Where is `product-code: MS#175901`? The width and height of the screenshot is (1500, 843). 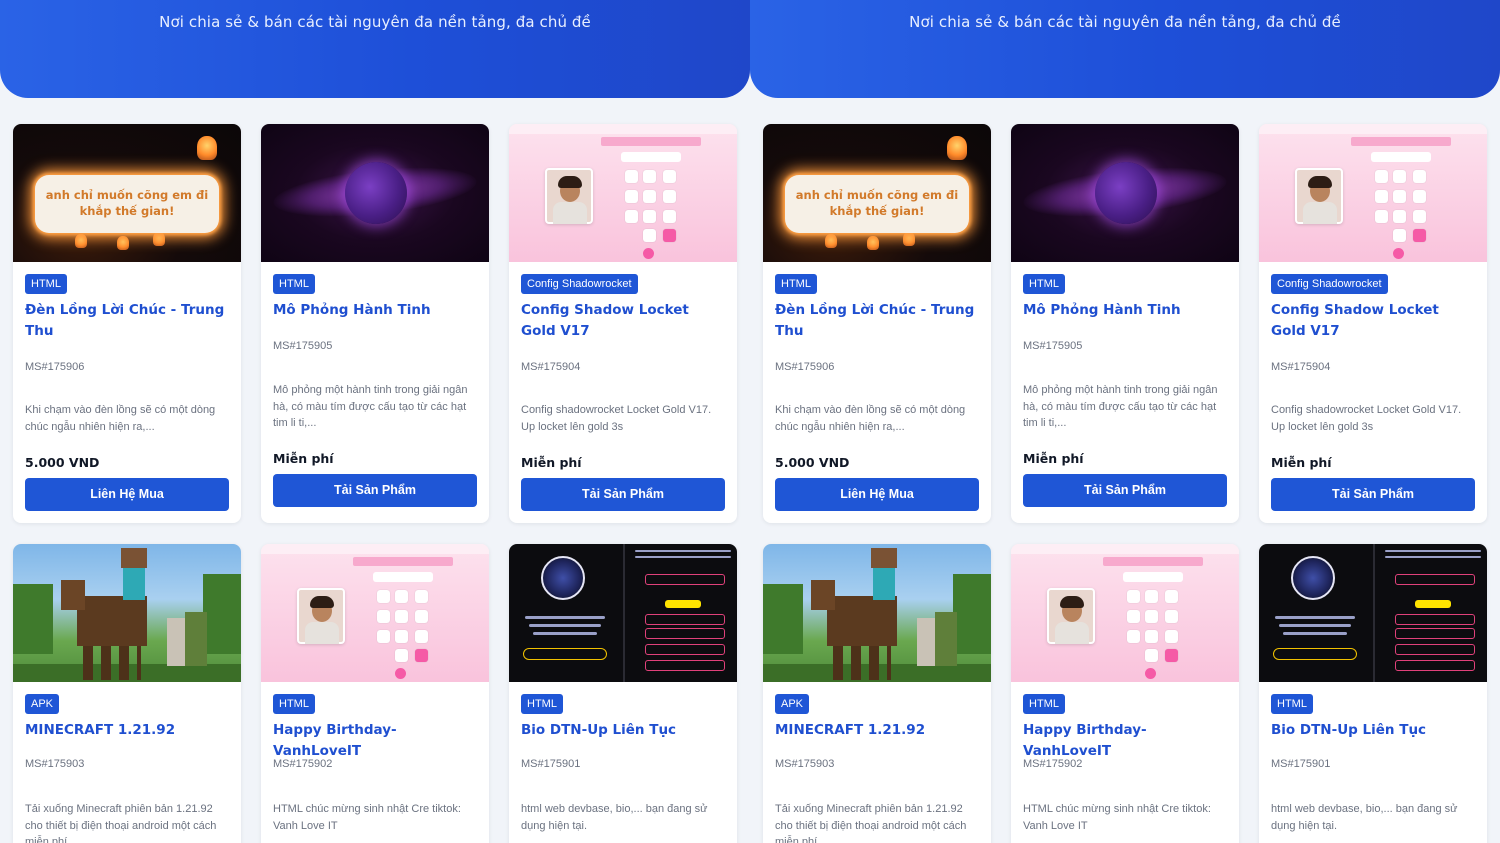 product-code: MS#175901 is located at coordinates (551, 764).